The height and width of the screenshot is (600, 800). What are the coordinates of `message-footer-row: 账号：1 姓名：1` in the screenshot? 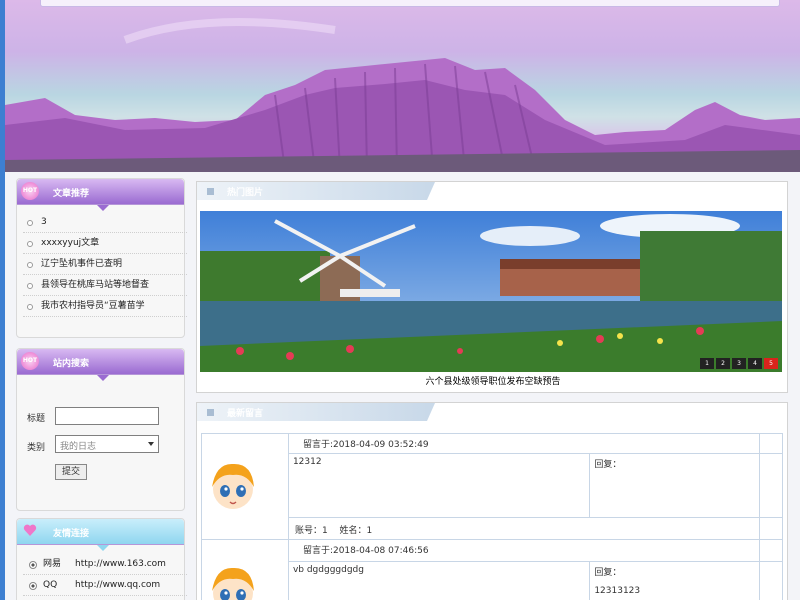 It's located at (492, 528).